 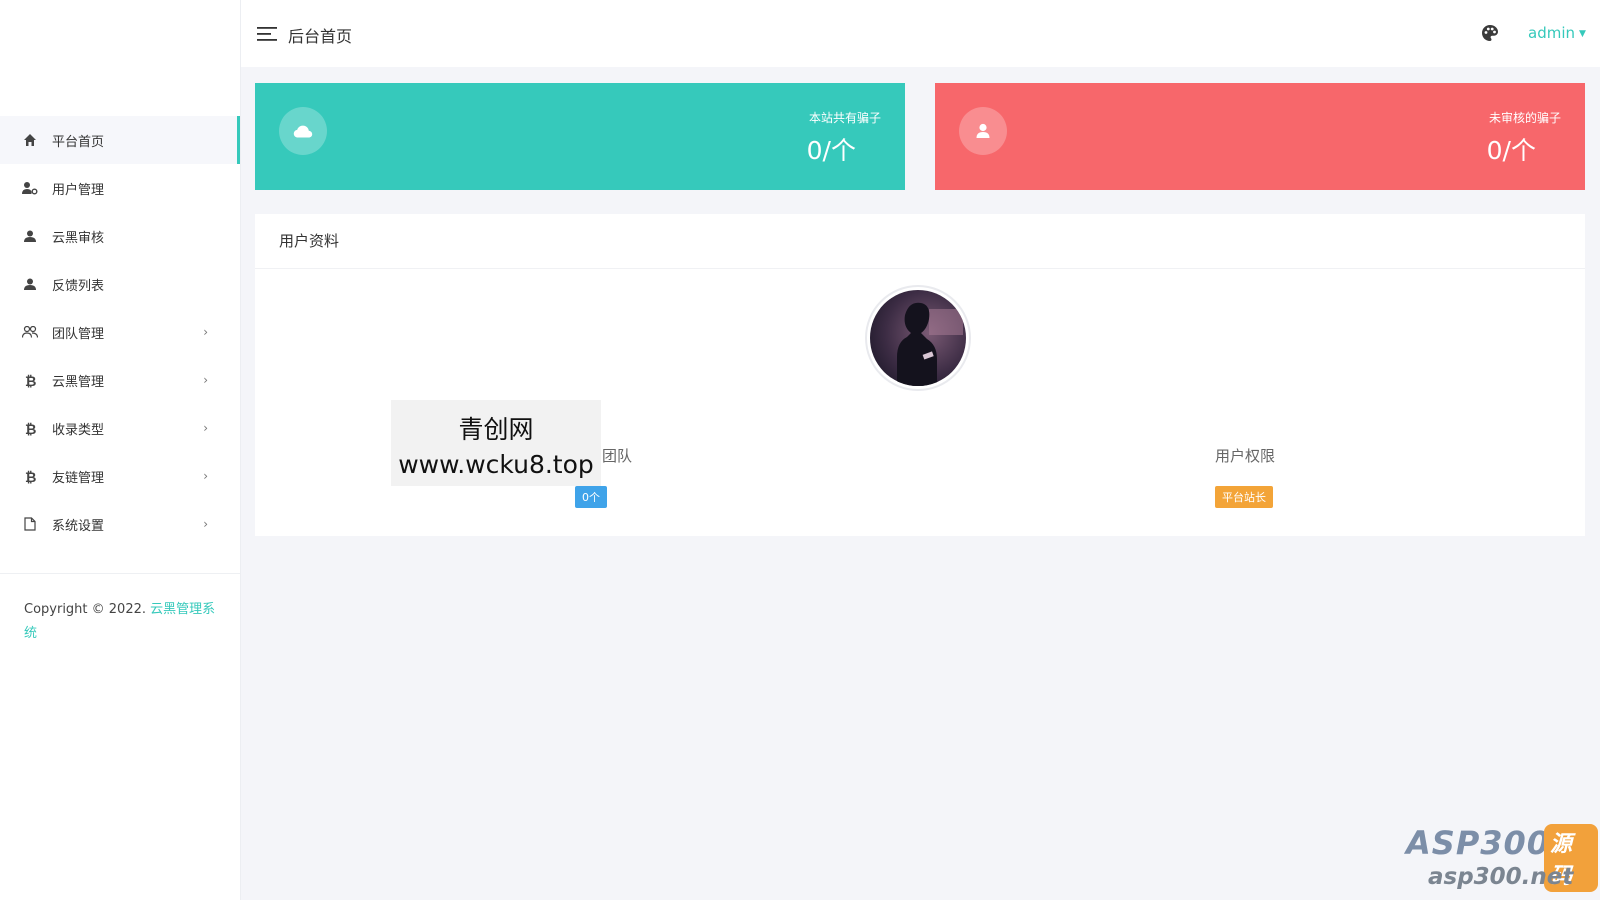 I want to click on sidebar-item-label: 云黑管理, so click(x=78, y=382).